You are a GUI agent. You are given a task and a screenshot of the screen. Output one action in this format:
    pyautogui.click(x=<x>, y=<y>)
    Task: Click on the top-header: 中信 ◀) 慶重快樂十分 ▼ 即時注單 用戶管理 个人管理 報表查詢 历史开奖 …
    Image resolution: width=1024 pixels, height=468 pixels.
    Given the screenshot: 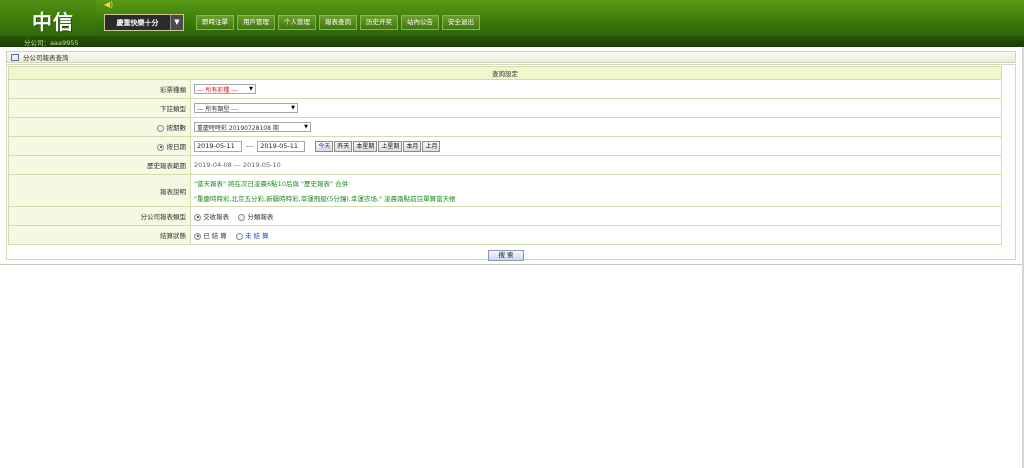 What is the action you would take?
    pyautogui.click(x=512, y=18)
    